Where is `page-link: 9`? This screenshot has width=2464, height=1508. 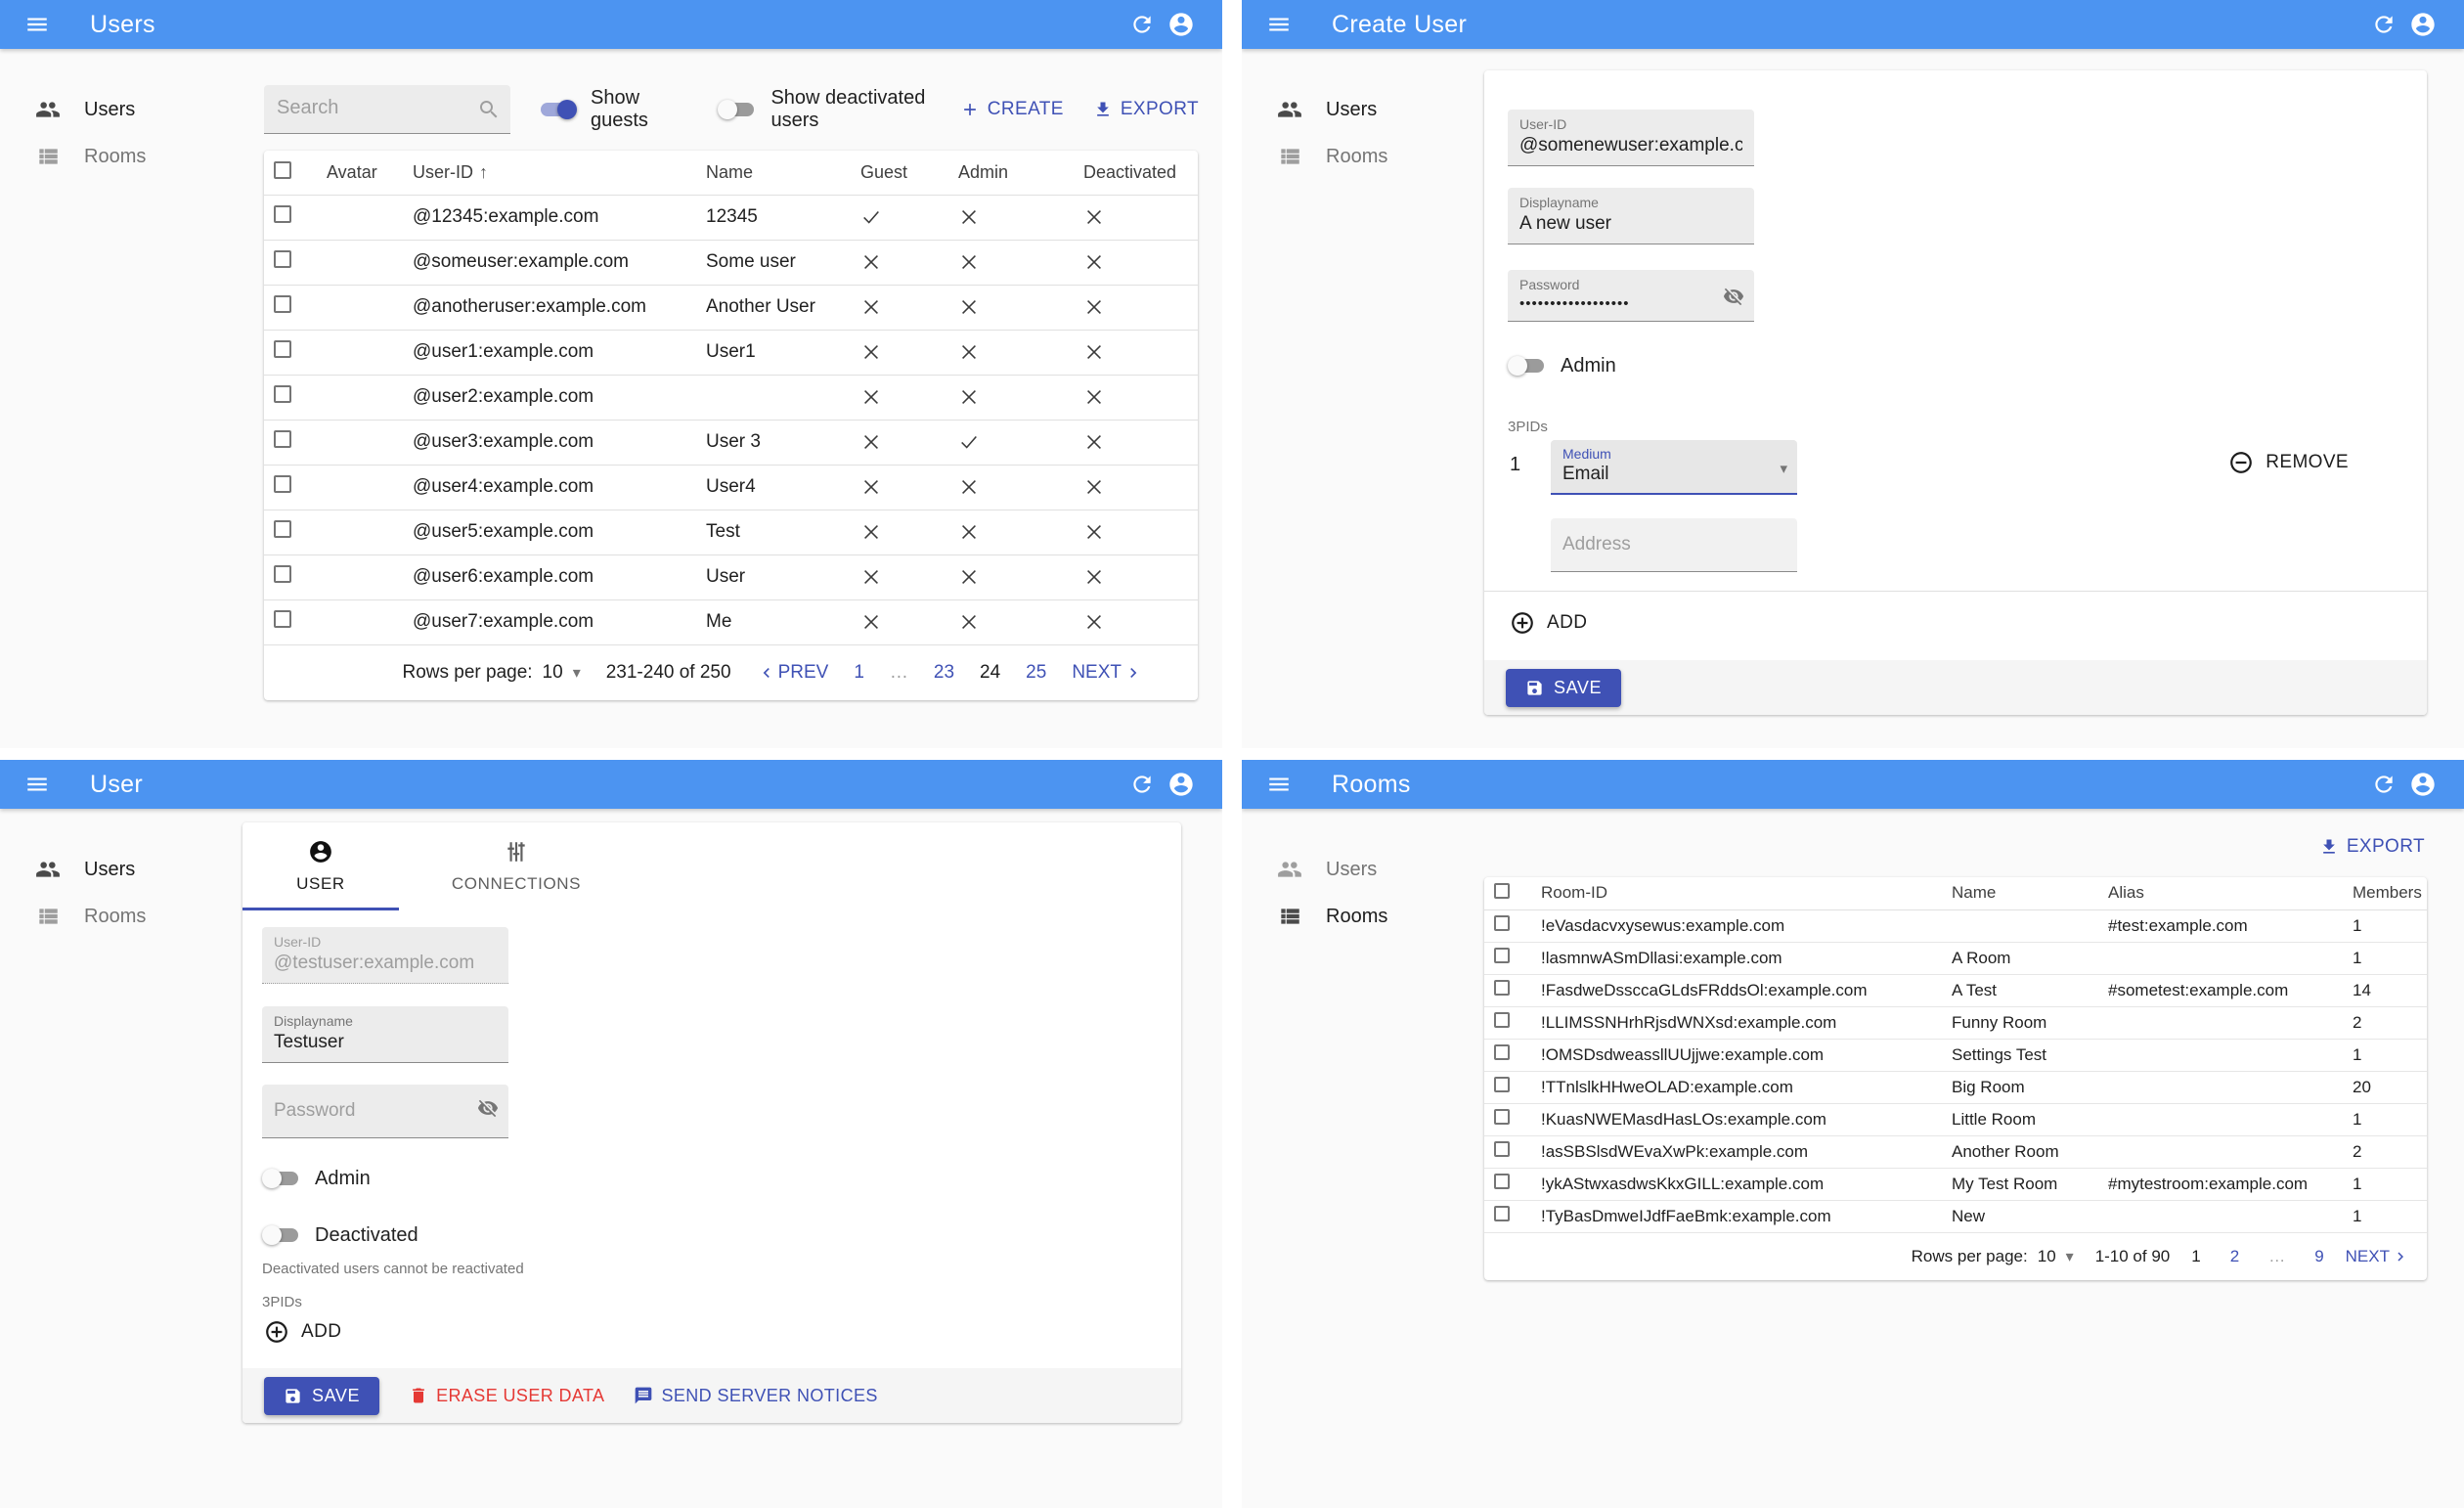
page-link: 9 is located at coordinates (2318, 1256).